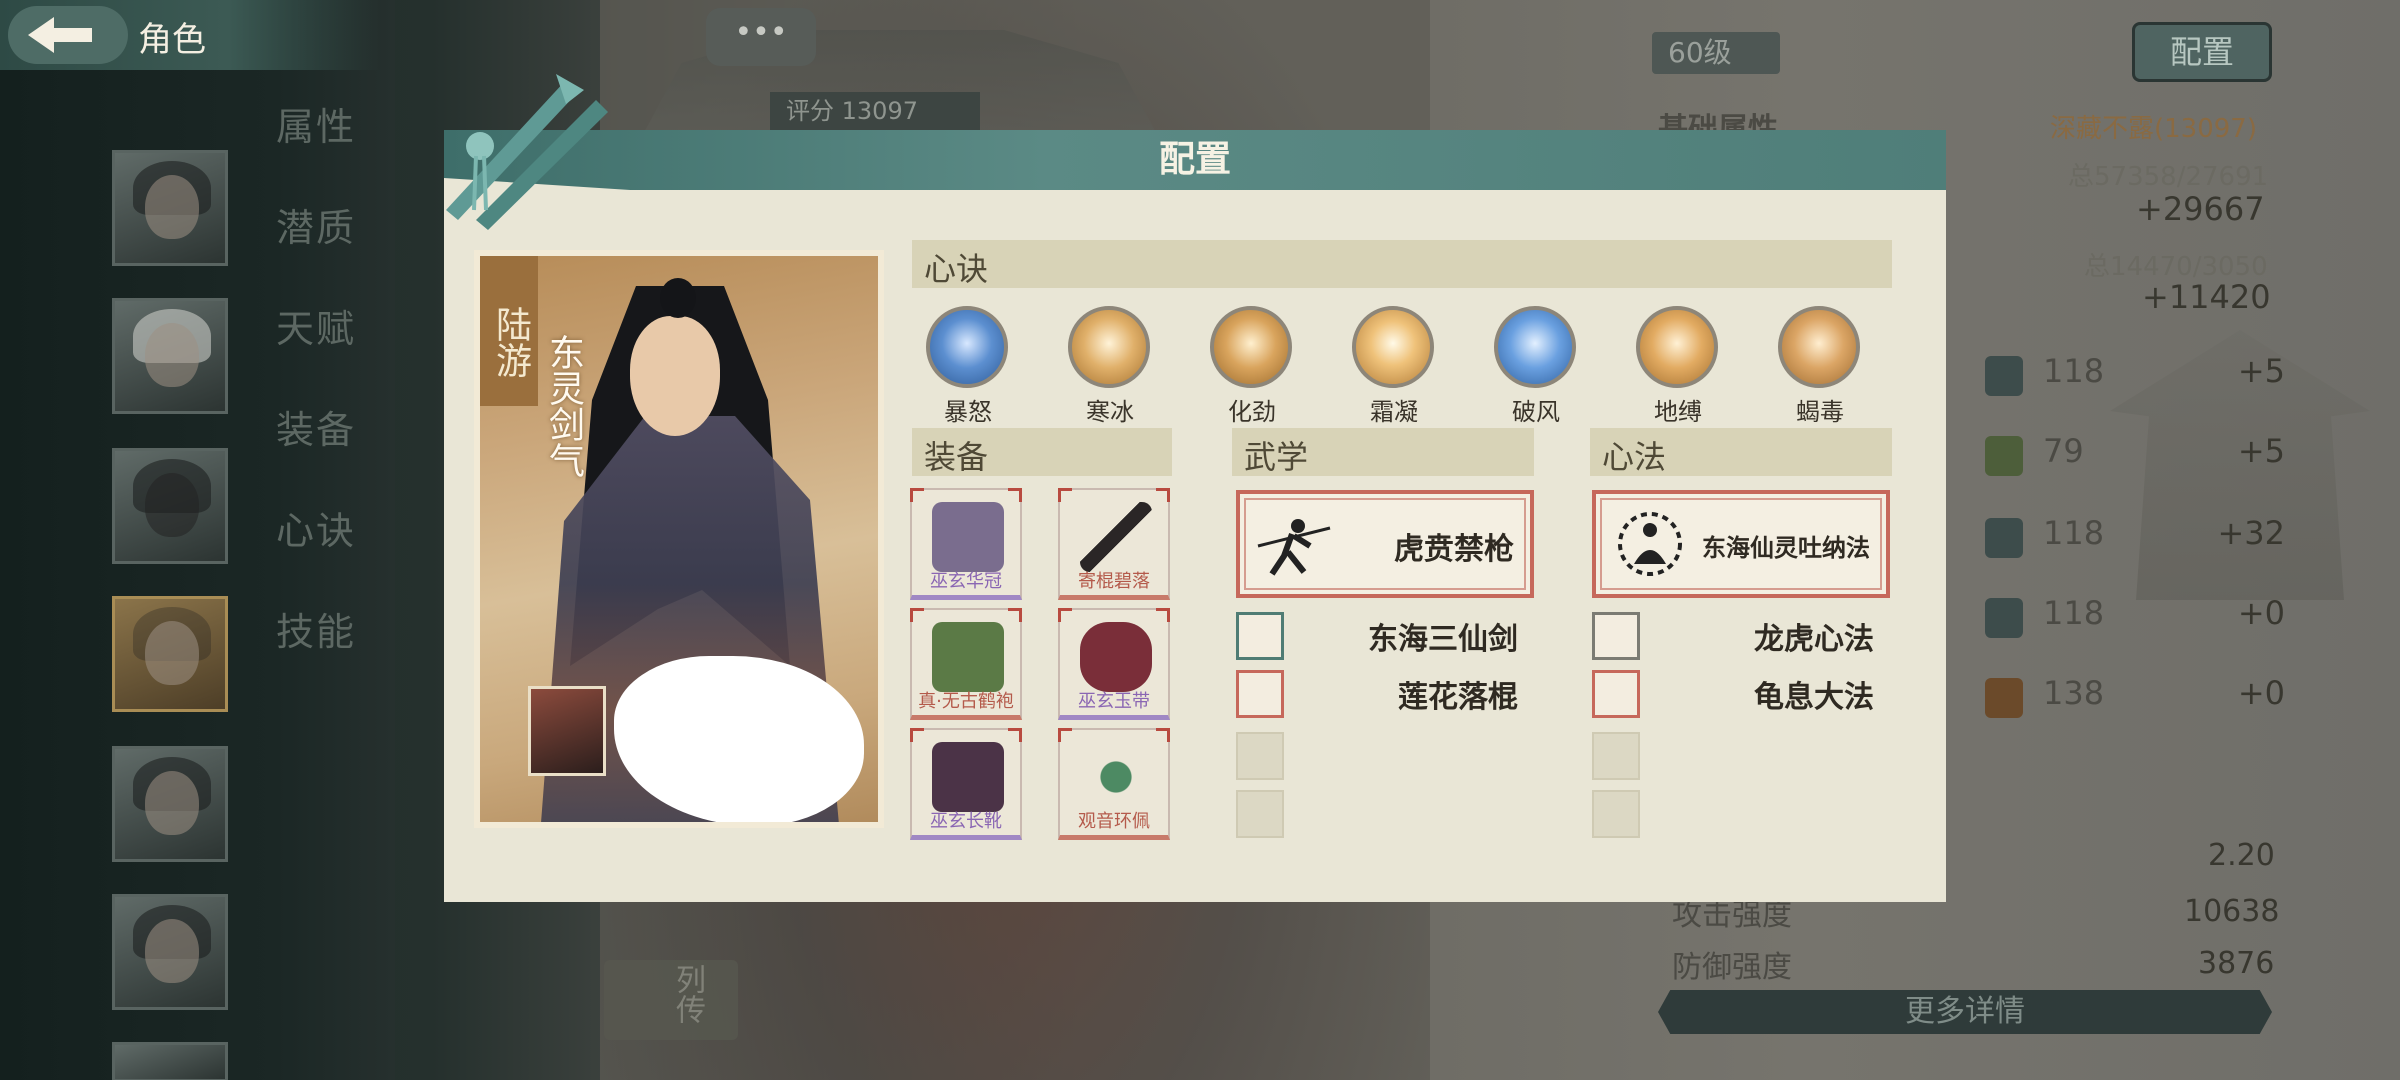 Image resolution: width=2400 pixels, height=1080 pixels. Describe the element at coordinates (2135, 699) in the screenshot. I see `stat-row: 138 +0` at that location.